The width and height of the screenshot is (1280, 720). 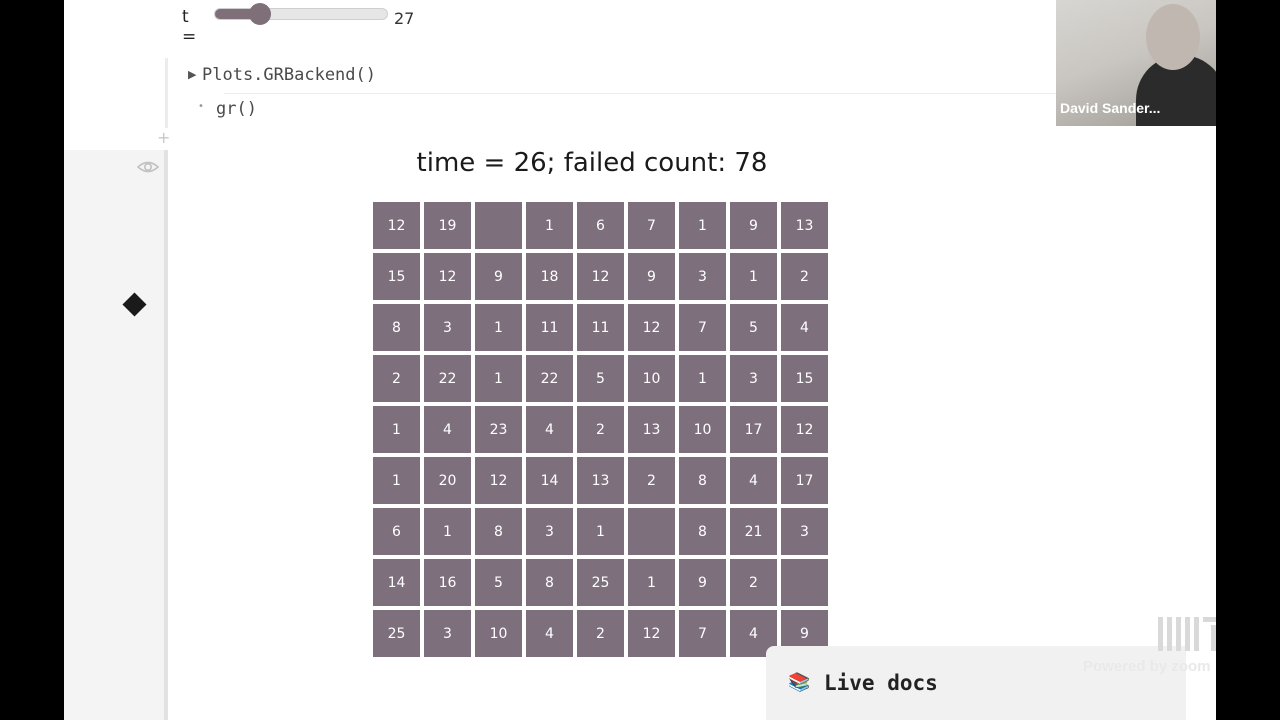 I want to click on book-icon: 📚, so click(x=799, y=682).